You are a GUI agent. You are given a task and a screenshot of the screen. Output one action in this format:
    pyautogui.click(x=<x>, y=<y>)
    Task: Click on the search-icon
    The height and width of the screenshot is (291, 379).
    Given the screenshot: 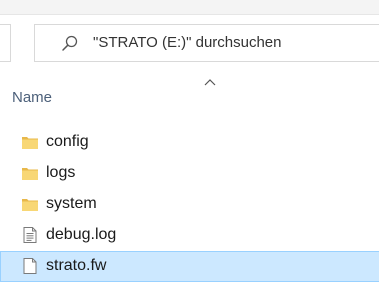 What is the action you would take?
    pyautogui.click(x=70, y=43)
    